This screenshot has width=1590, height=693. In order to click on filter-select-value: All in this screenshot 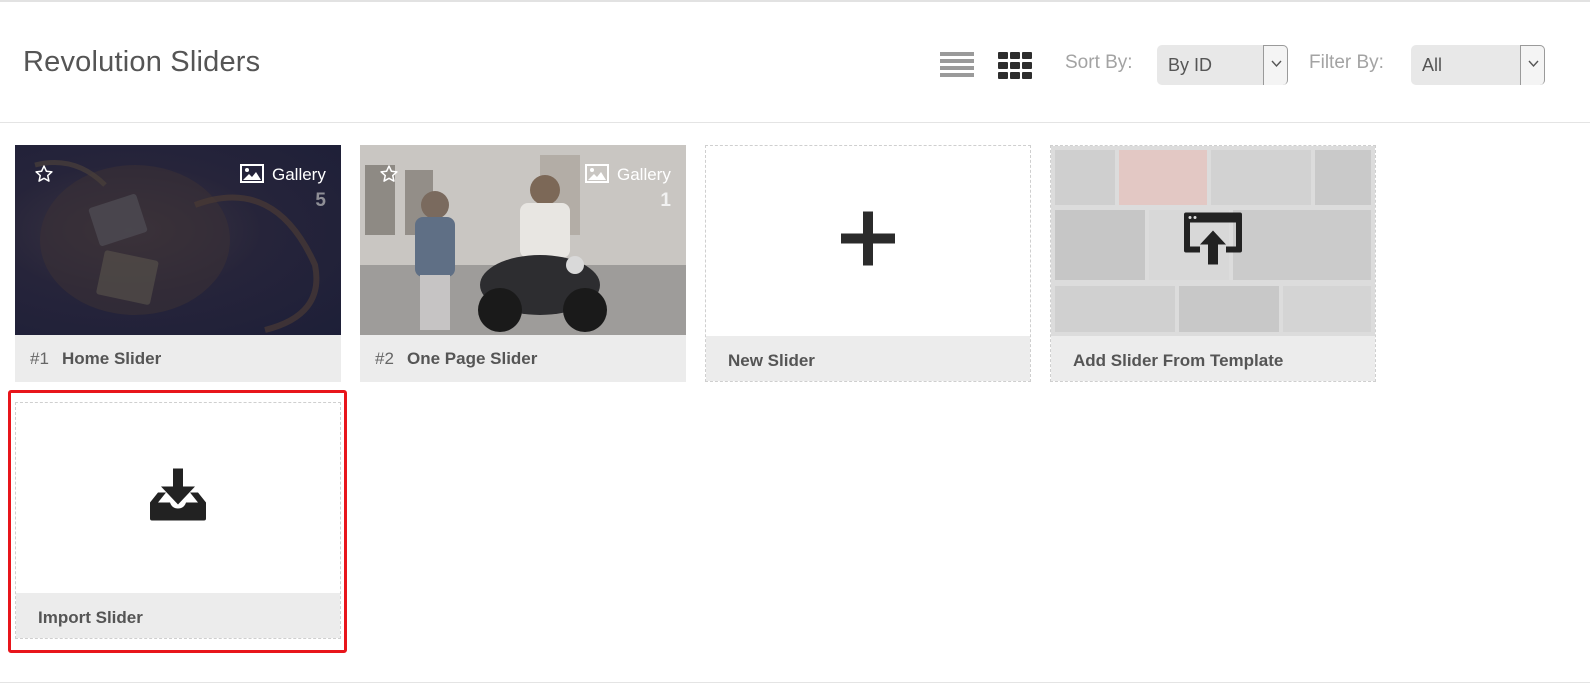, I will do `click(1432, 65)`.